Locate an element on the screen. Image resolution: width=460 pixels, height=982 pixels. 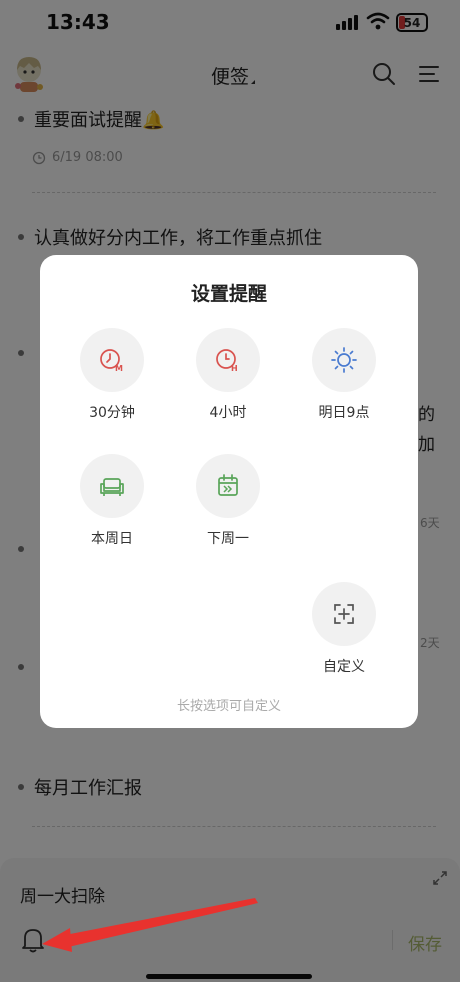
option-label: 30分钟 is located at coordinates (112, 413).